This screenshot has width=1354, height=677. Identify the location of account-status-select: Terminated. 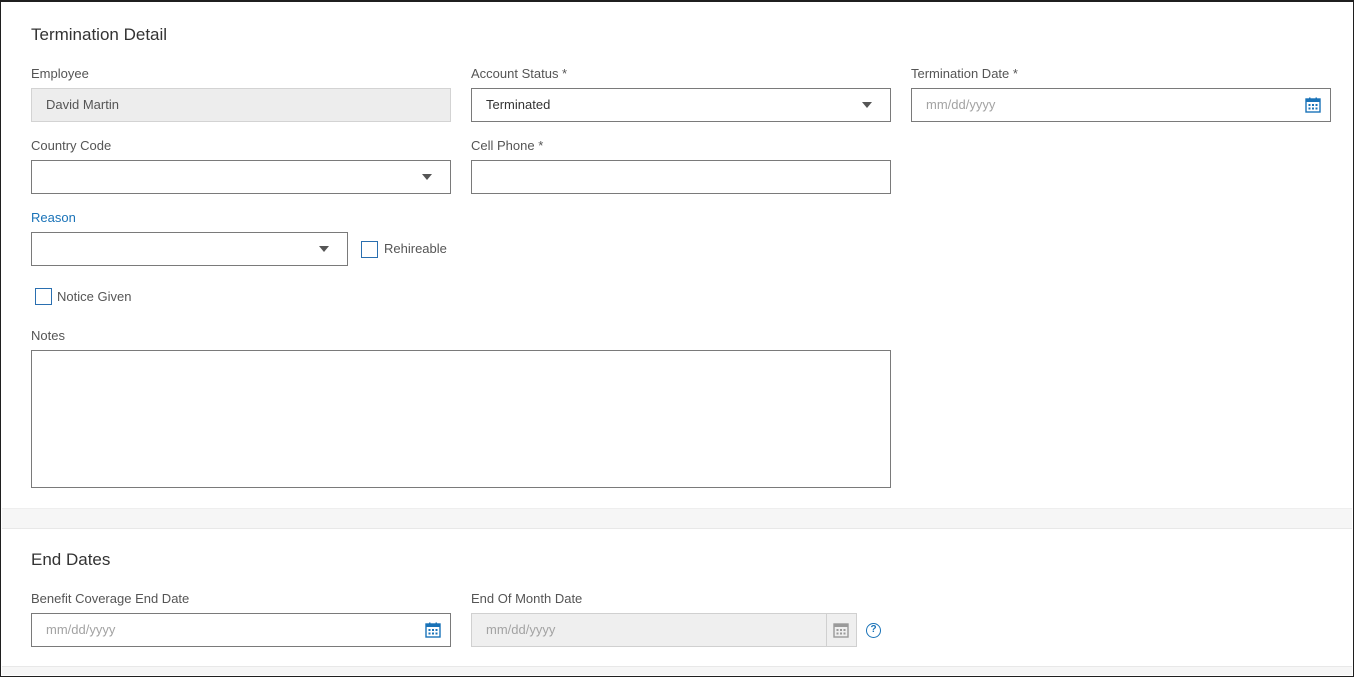
(681, 105).